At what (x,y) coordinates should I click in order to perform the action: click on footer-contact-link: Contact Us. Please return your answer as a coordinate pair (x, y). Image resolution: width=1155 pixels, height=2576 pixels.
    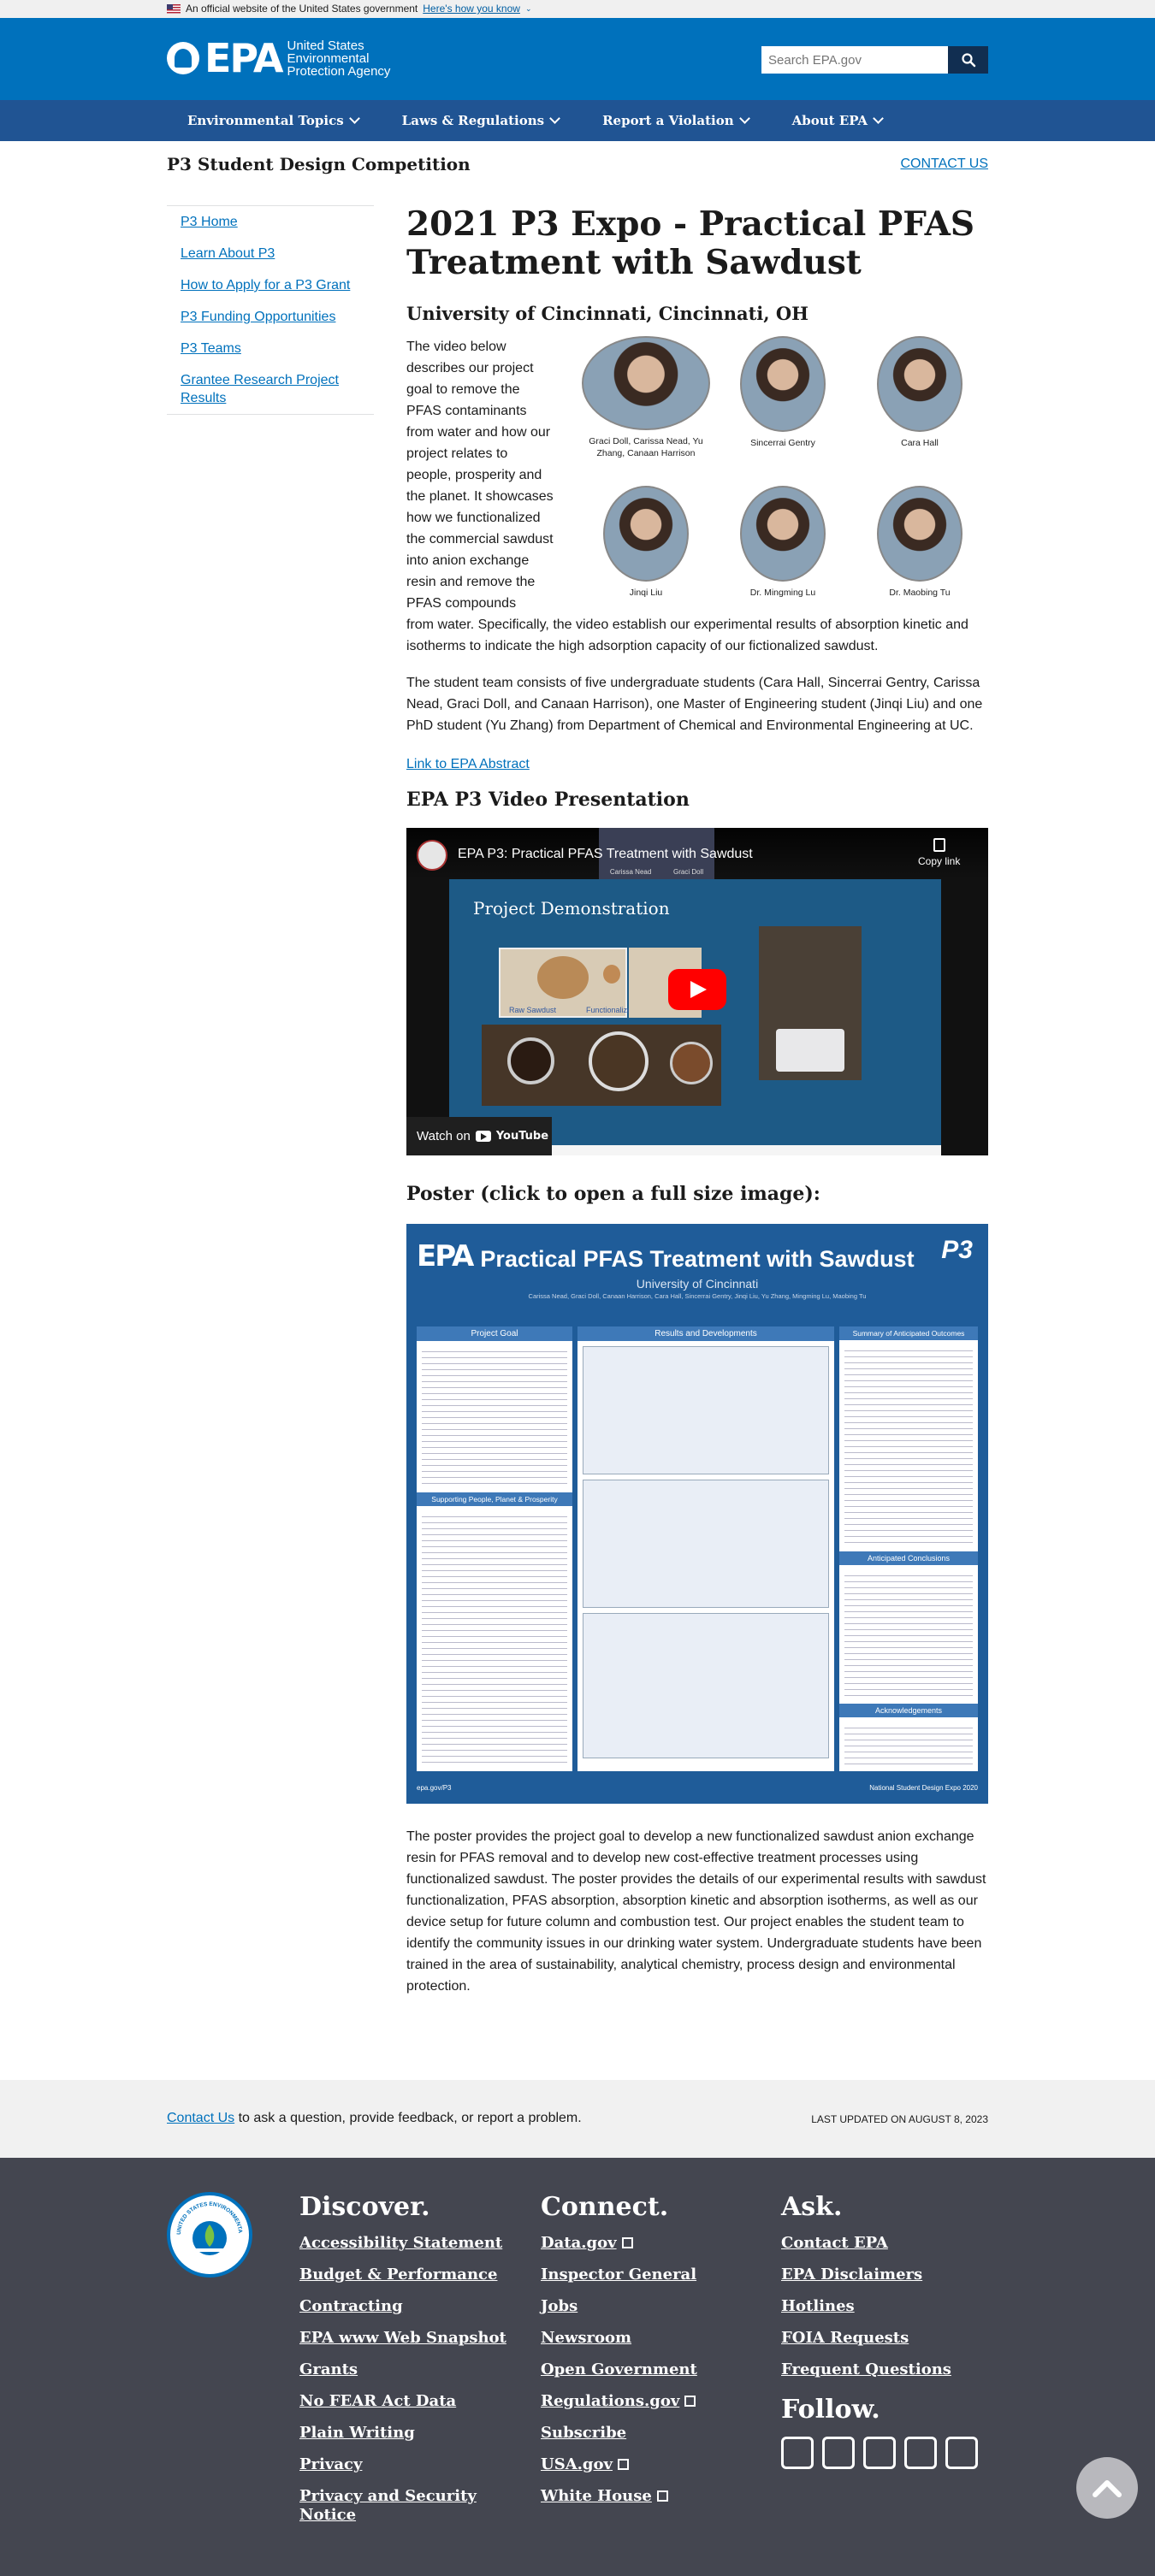
    Looking at the image, I should click on (200, 2118).